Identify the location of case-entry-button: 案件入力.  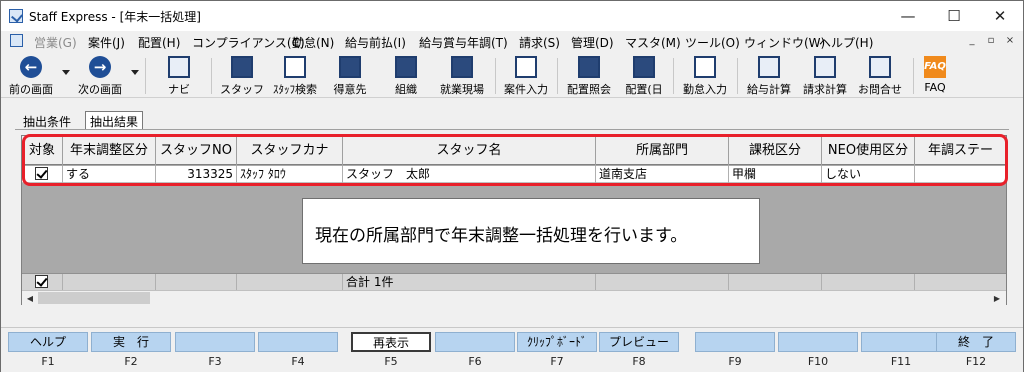
(526, 75).